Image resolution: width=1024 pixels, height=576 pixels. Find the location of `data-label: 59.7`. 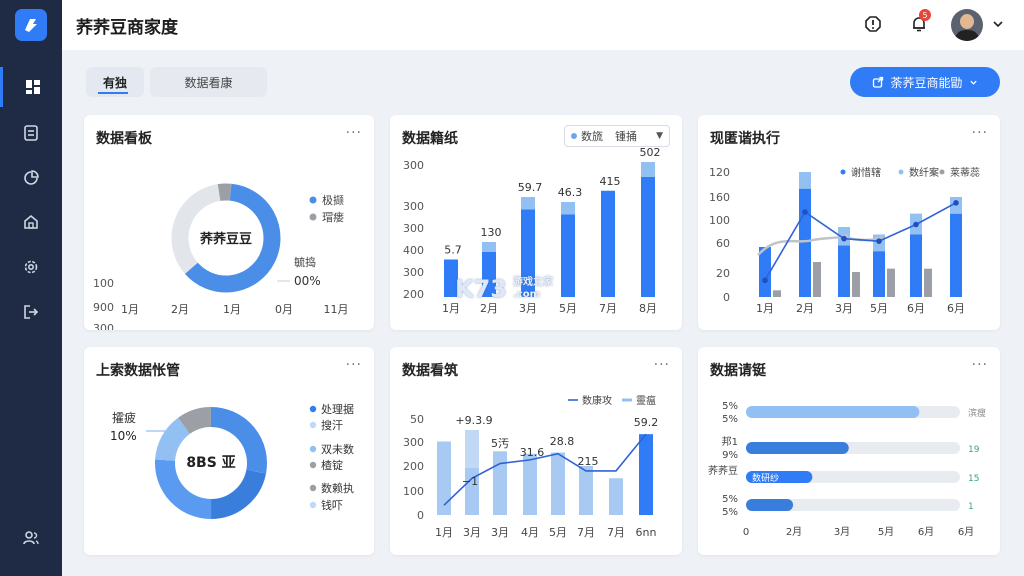

data-label: 59.7 is located at coordinates (530, 187).